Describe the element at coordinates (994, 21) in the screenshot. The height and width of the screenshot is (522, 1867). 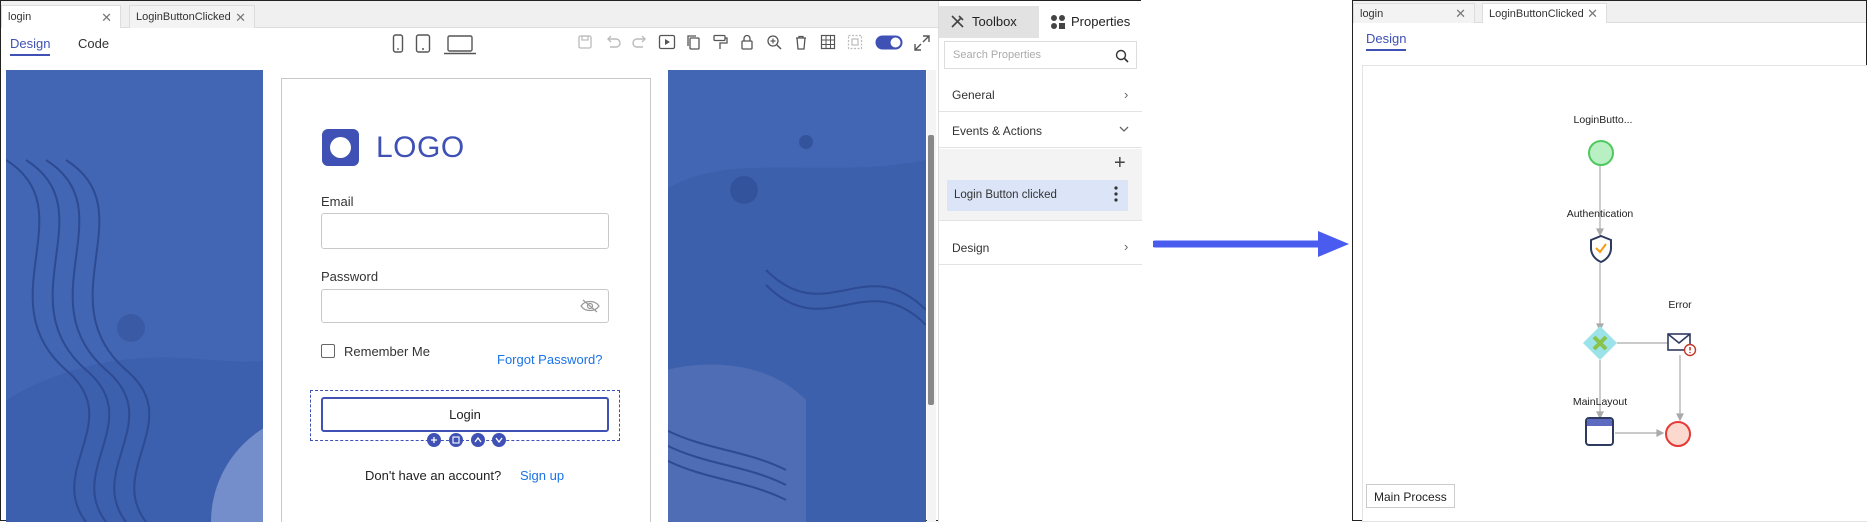
I see `toolbox-tab-label: Toolbox` at that location.